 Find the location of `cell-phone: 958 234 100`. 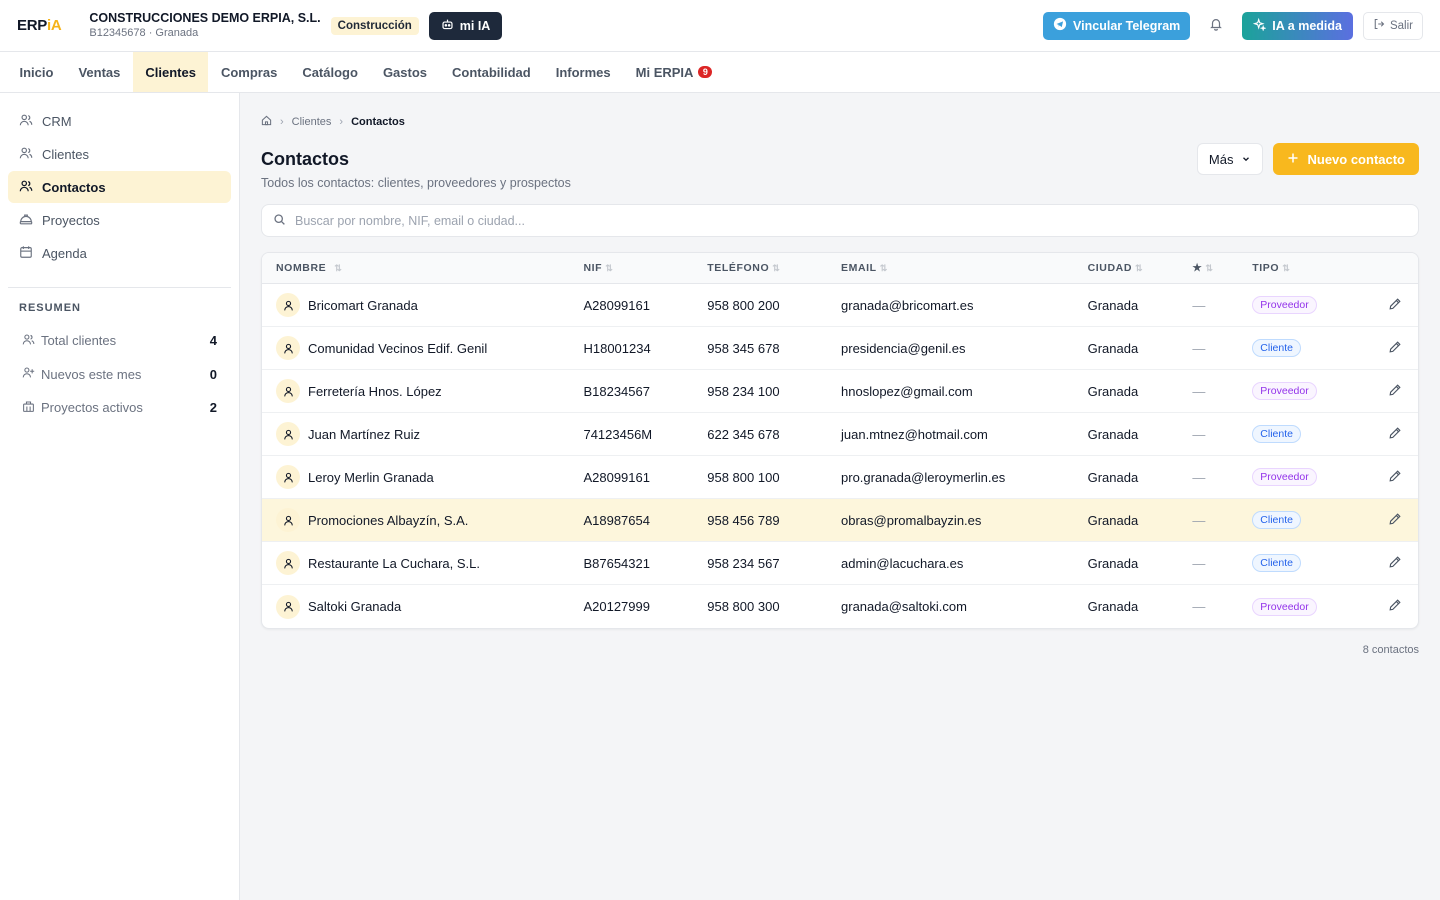

cell-phone: 958 234 100 is located at coordinates (743, 391).